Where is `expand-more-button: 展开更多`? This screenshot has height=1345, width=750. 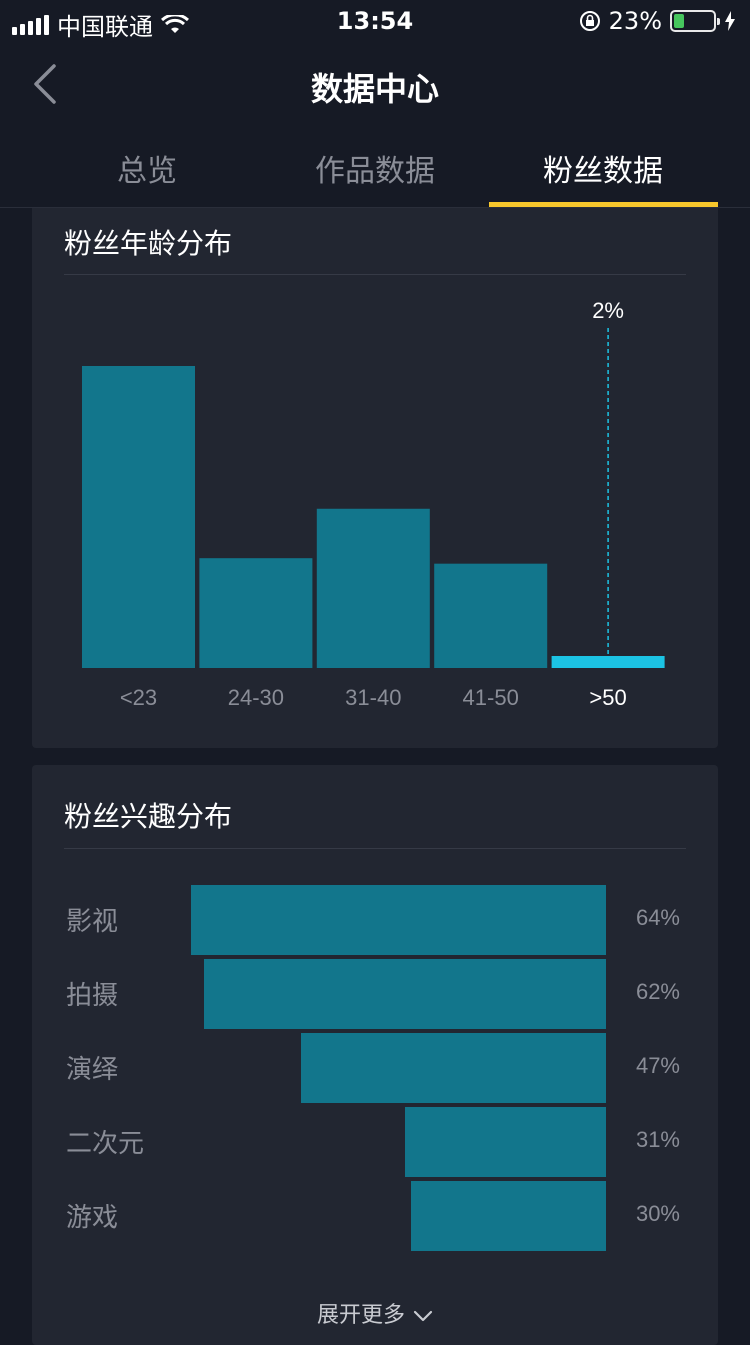 expand-more-button: 展开更多 is located at coordinates (375, 1313).